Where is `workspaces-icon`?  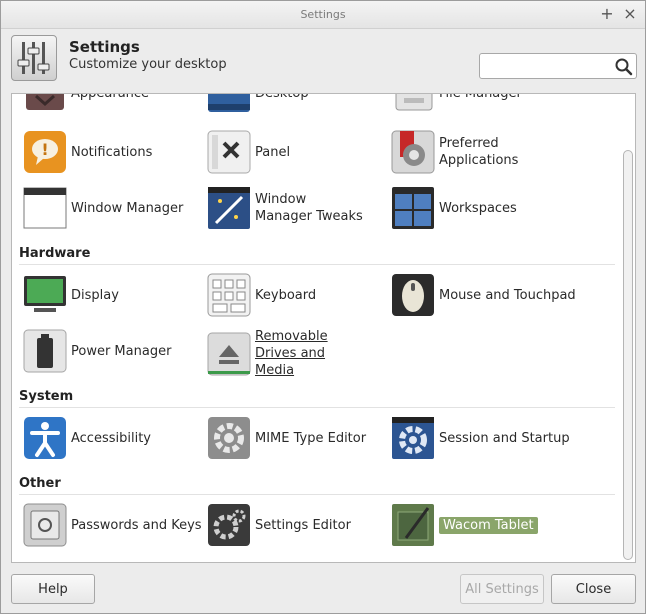
workspaces-icon is located at coordinates (413, 208).